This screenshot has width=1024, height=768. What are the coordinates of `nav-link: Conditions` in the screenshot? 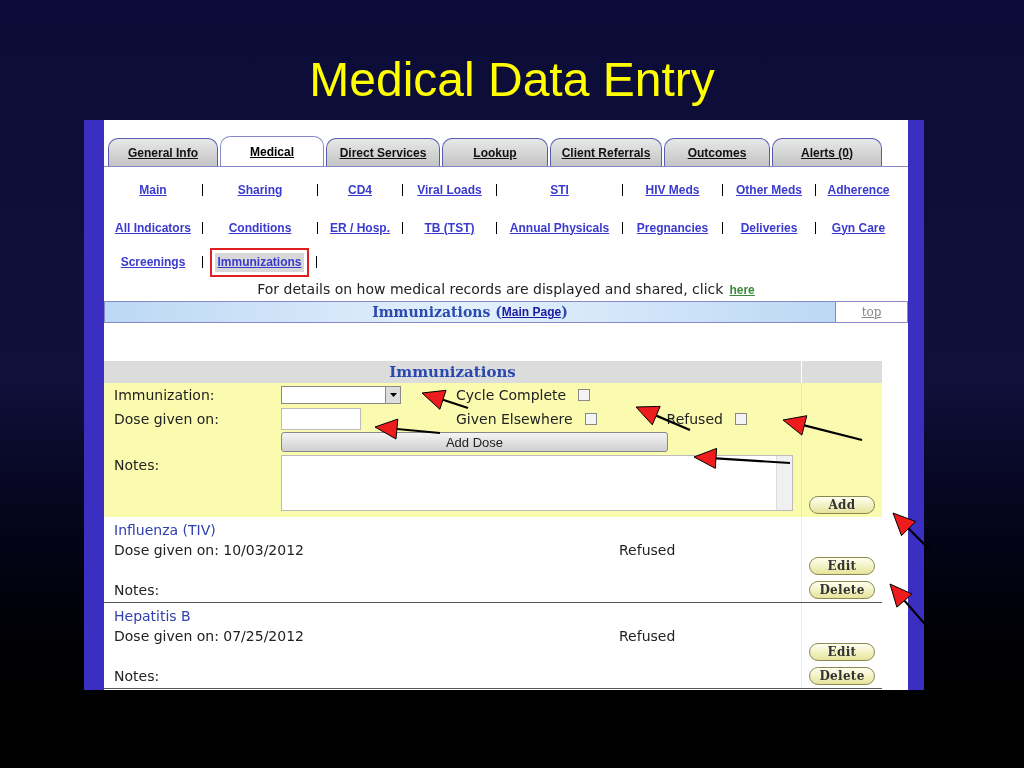 It's located at (260, 228).